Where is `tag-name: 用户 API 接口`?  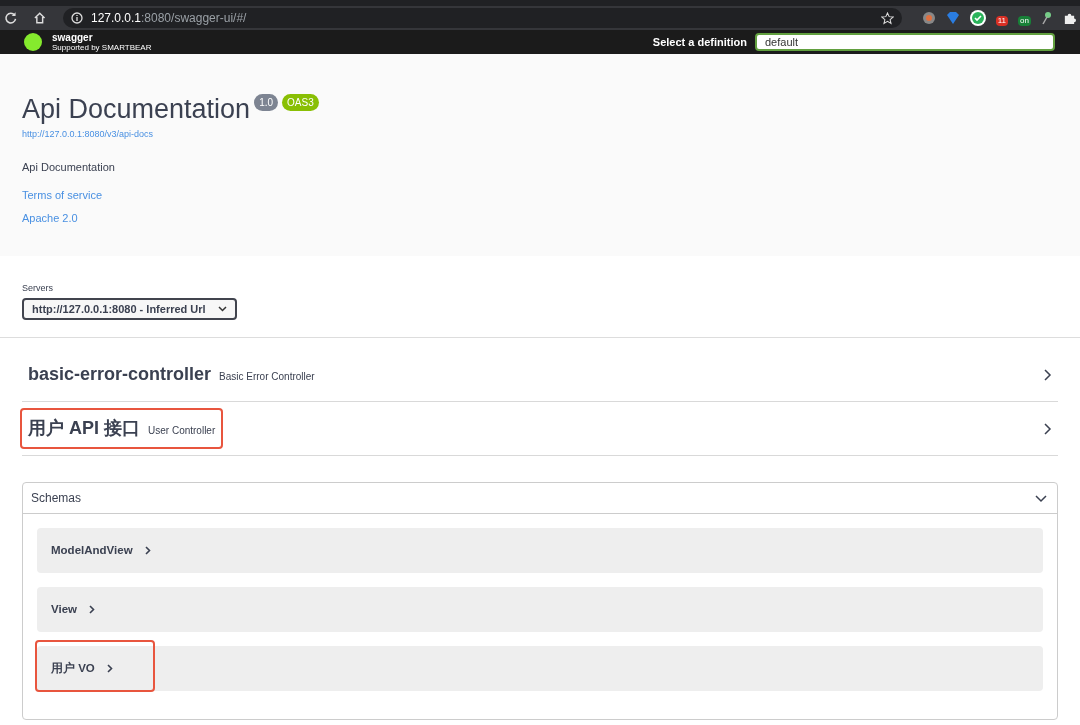 tag-name: 用户 API 接口 is located at coordinates (84, 428).